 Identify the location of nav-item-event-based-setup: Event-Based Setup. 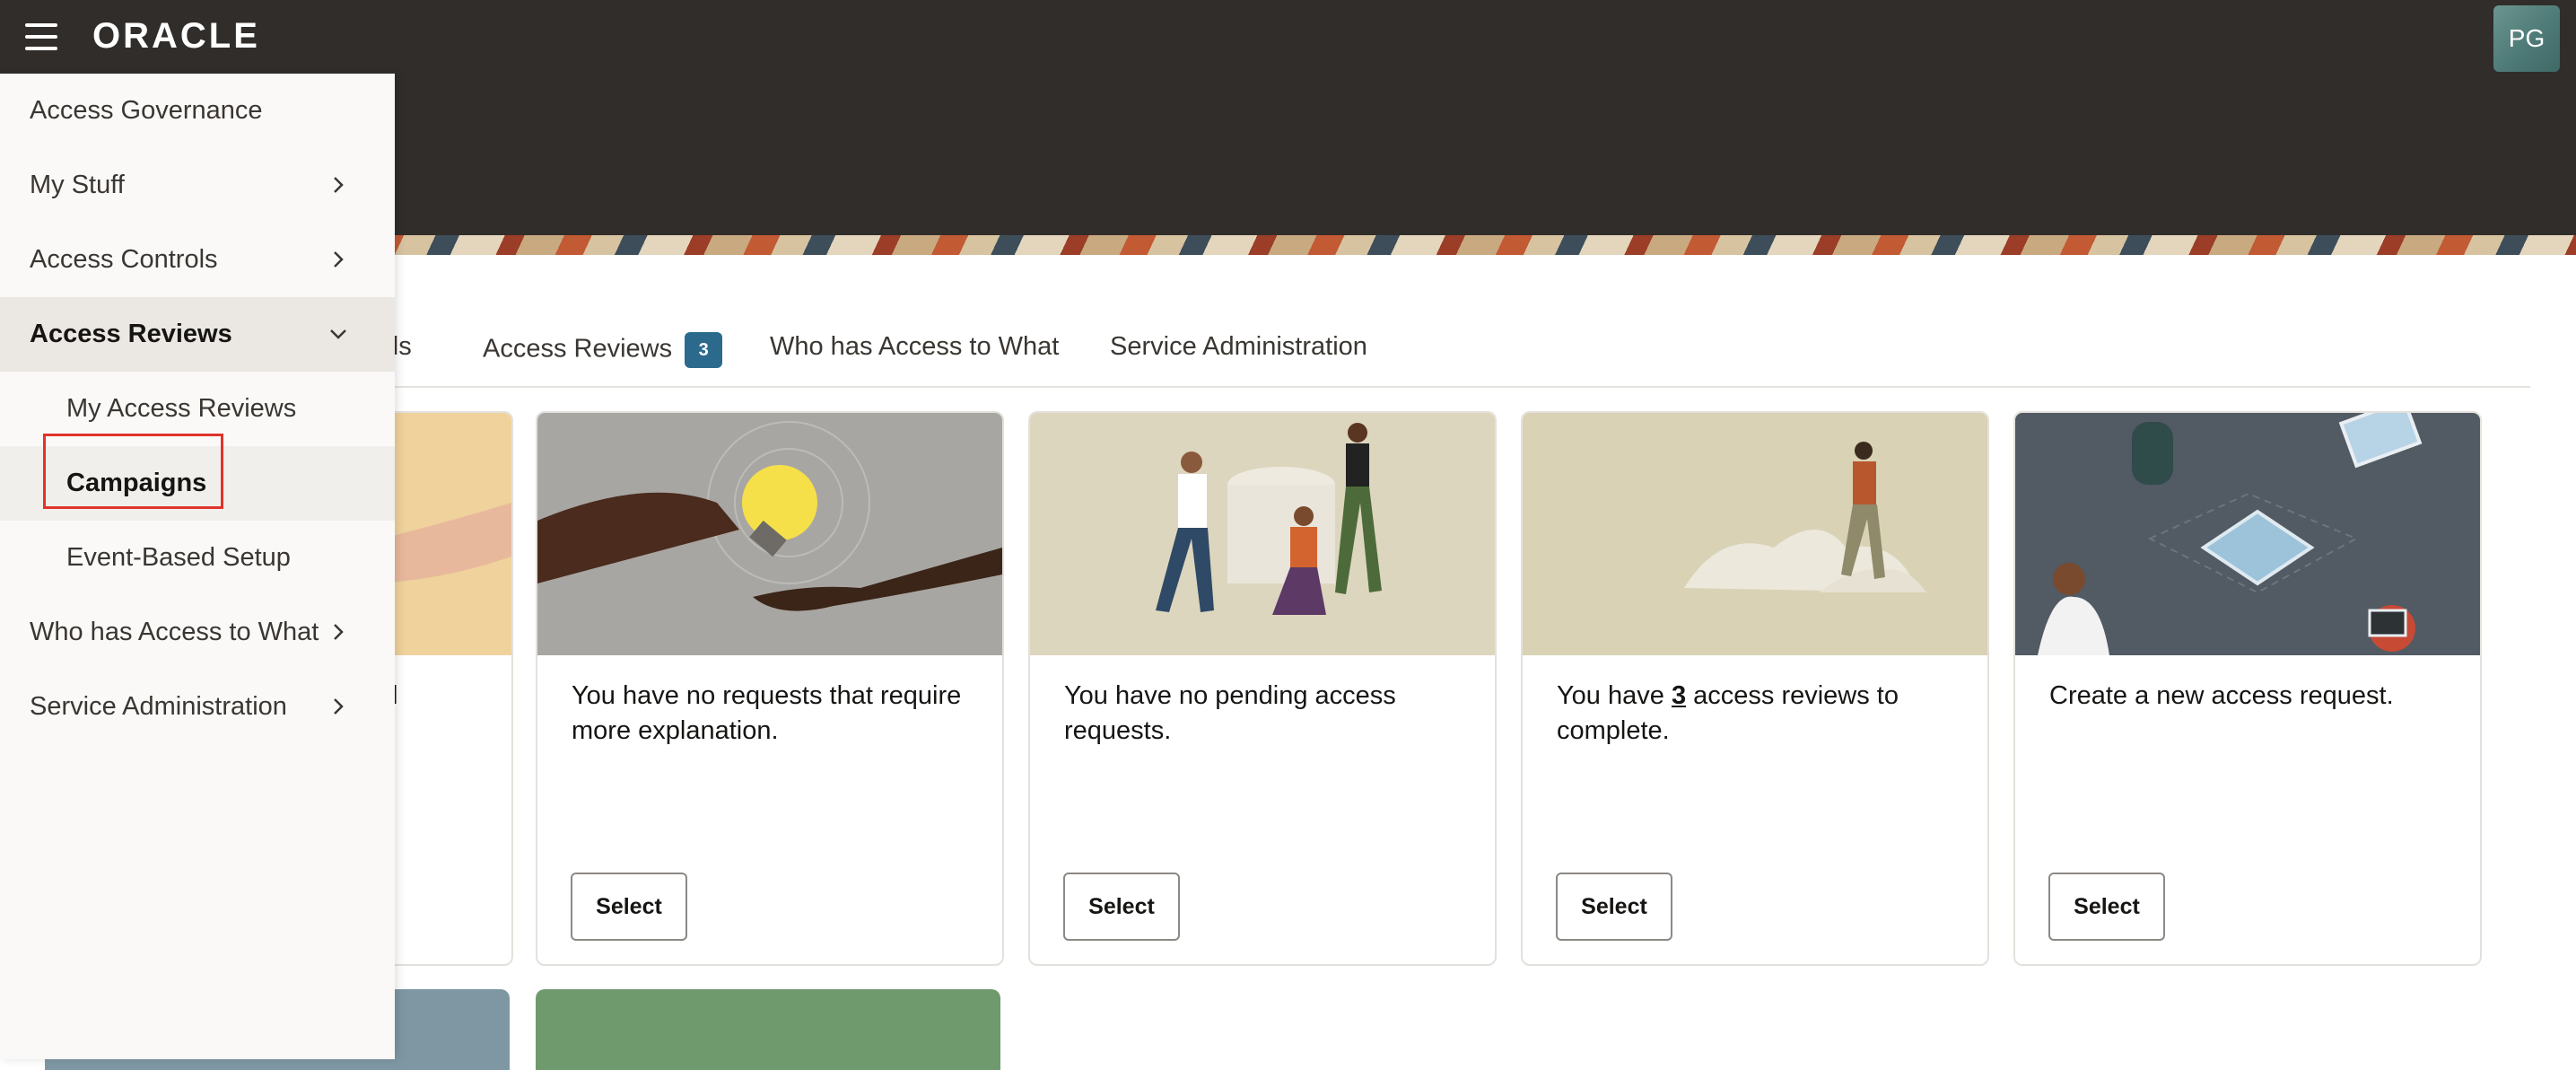
(197, 558).